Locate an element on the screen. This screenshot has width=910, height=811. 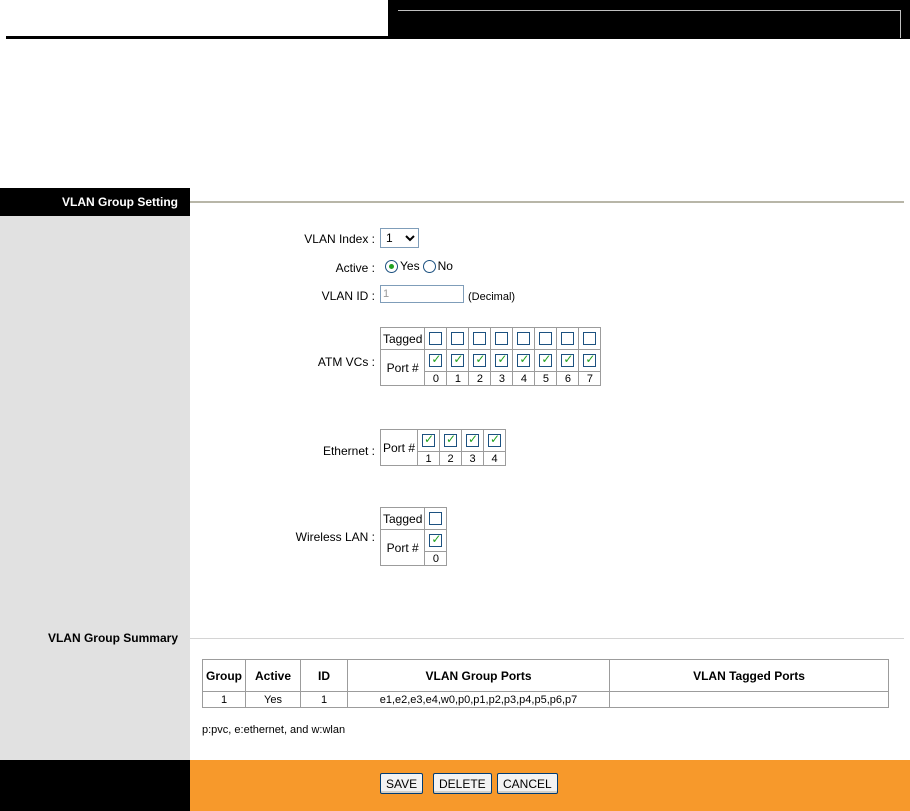
wireless-port-number: 0 is located at coordinates (436, 558).